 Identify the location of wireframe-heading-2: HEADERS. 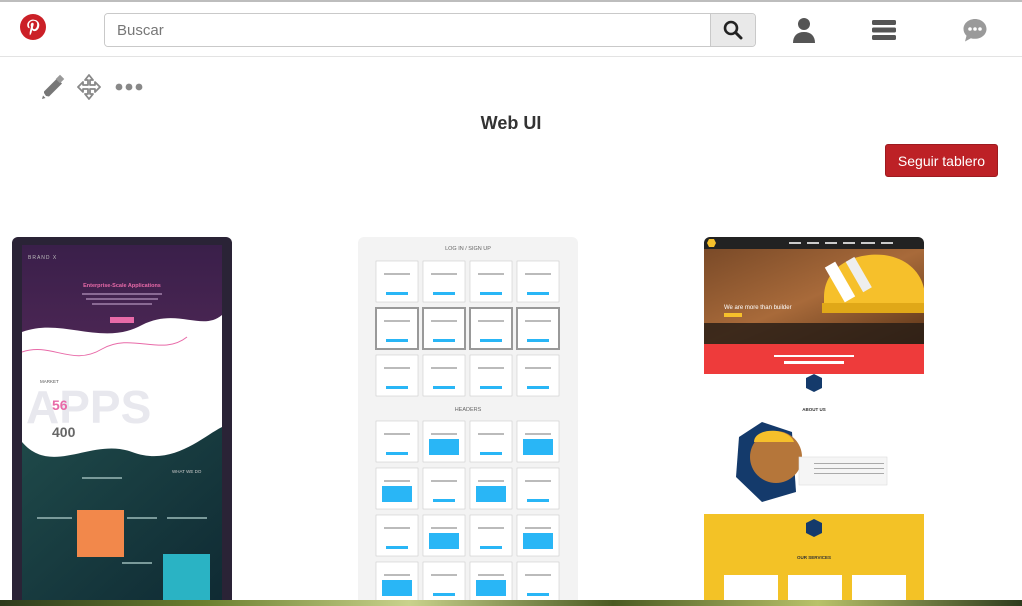
(468, 410).